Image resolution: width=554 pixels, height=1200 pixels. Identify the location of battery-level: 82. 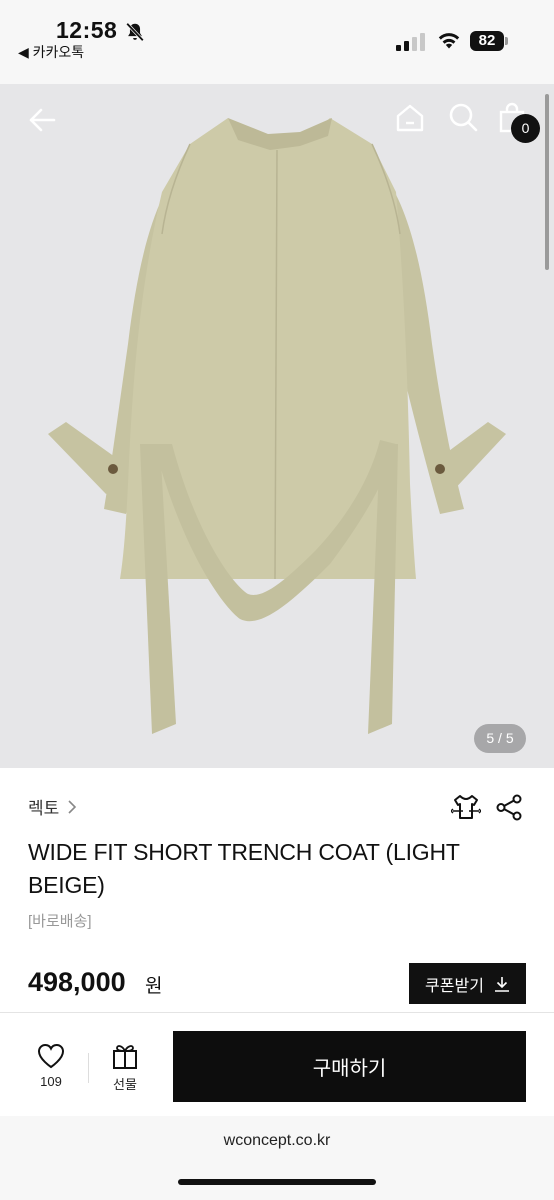
(487, 40).